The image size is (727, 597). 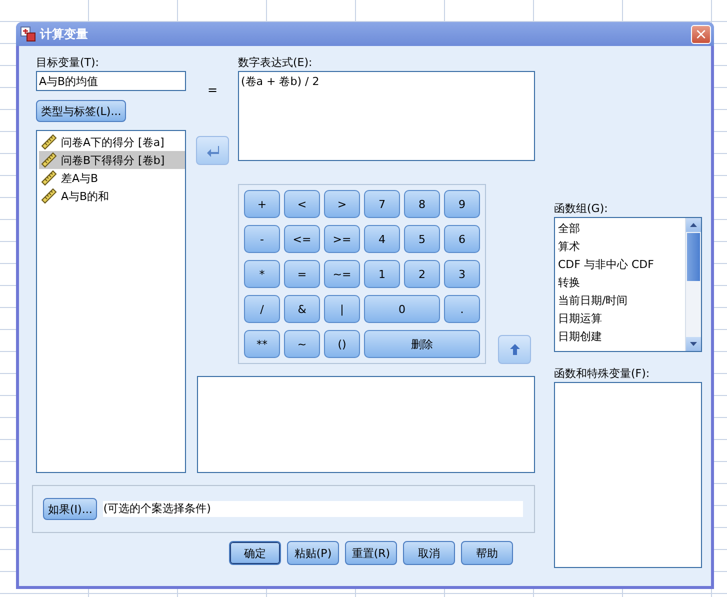 What do you see at coordinates (275, 62) in the screenshot?
I see `expression-label: 数字表达式(E):` at bounding box center [275, 62].